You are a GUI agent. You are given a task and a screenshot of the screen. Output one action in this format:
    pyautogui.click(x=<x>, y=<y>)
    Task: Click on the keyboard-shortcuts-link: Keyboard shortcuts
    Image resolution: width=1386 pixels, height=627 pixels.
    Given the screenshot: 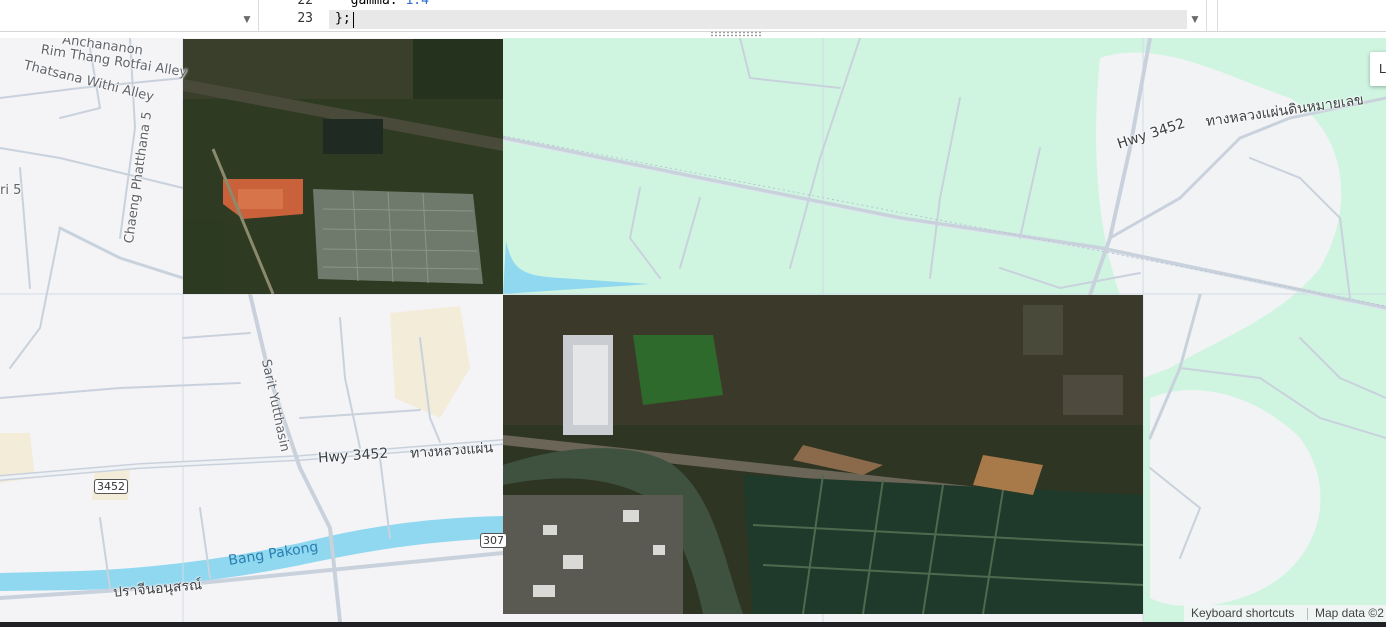 What is the action you would take?
    pyautogui.click(x=1242, y=613)
    